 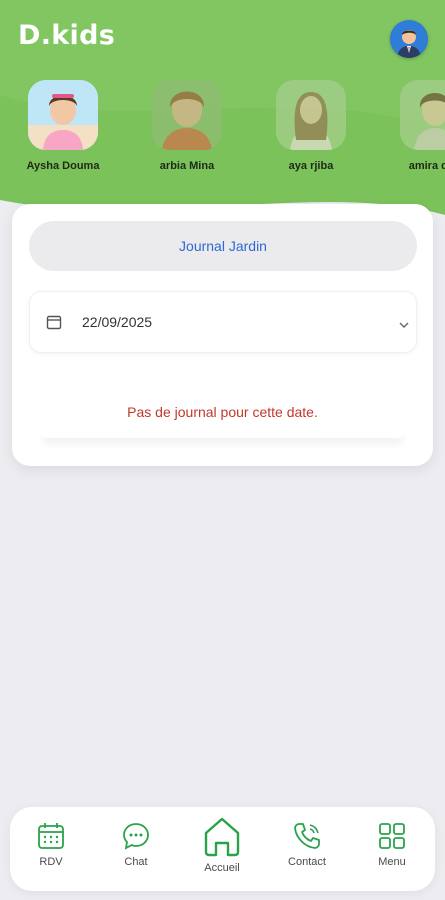 I want to click on nav-item-accueil: Accueil, so click(x=222, y=844).